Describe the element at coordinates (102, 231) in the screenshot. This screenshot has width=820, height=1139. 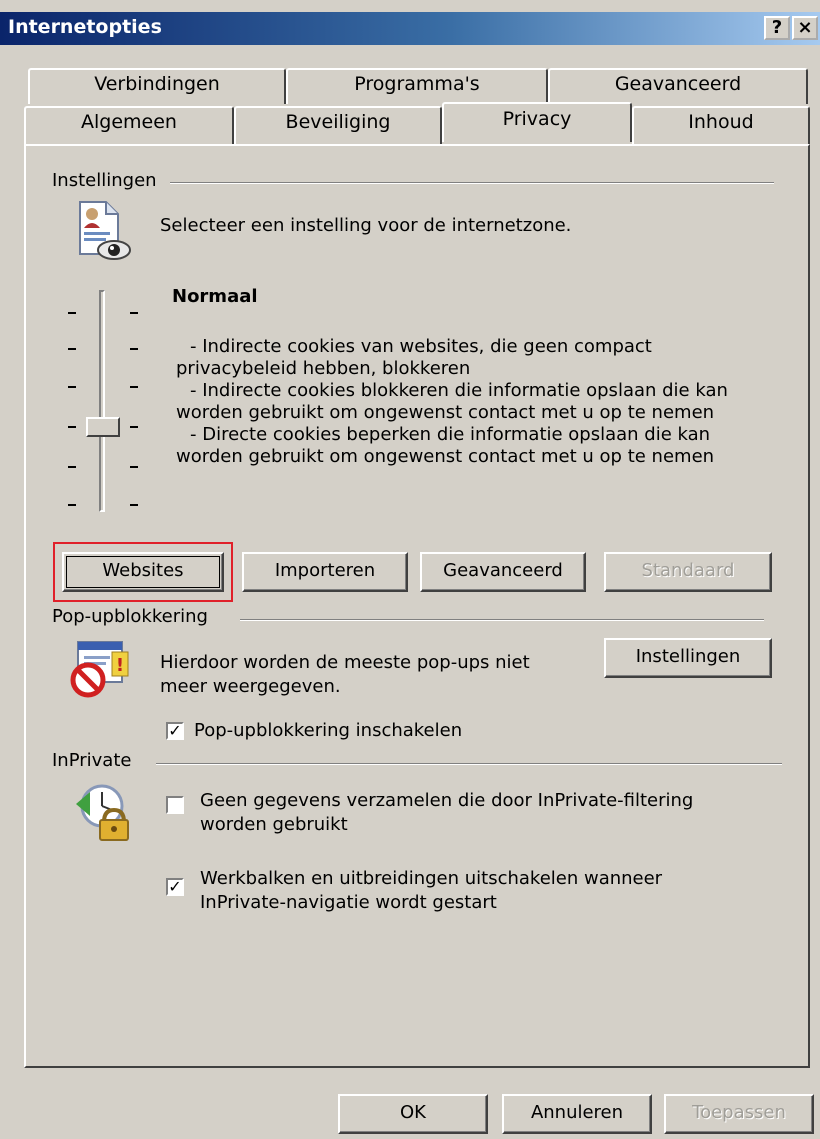
I see `privacy-document-eye-icon` at that location.